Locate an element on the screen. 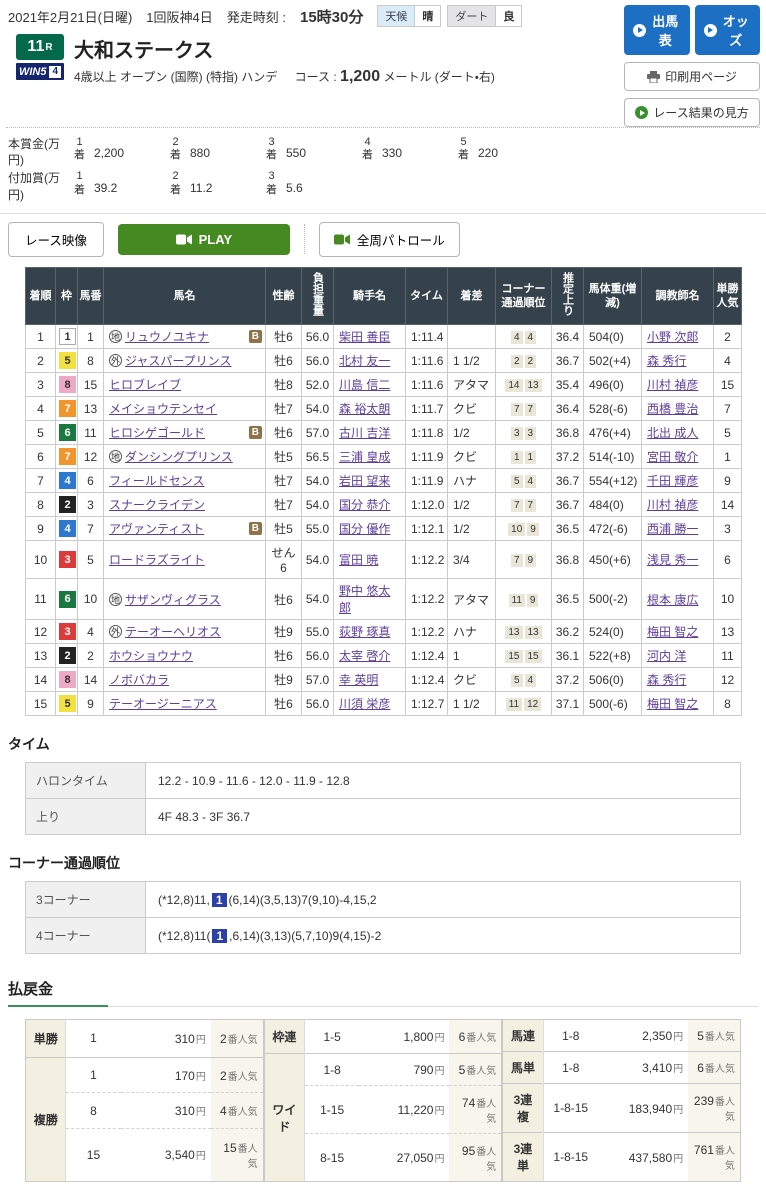  trainer-link: 浅見 秀一 is located at coordinates (672, 560).